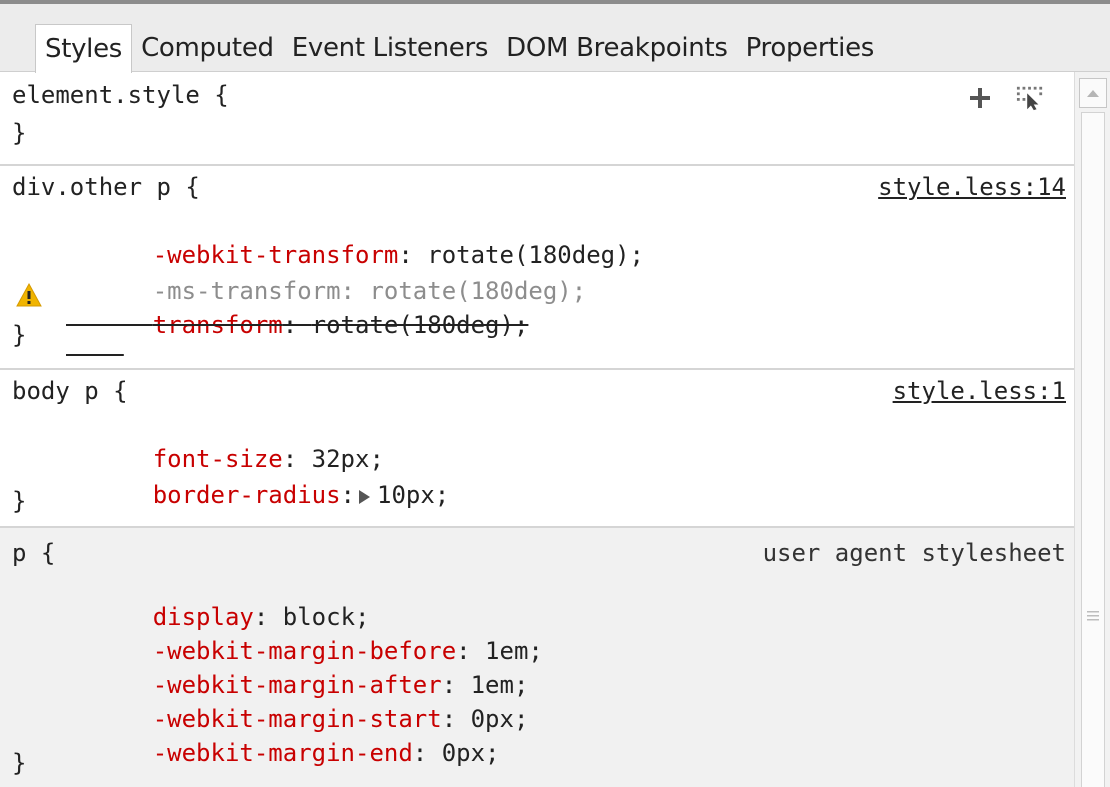 The image size is (1110, 787). I want to click on property-value: 0px;, so click(470, 753).